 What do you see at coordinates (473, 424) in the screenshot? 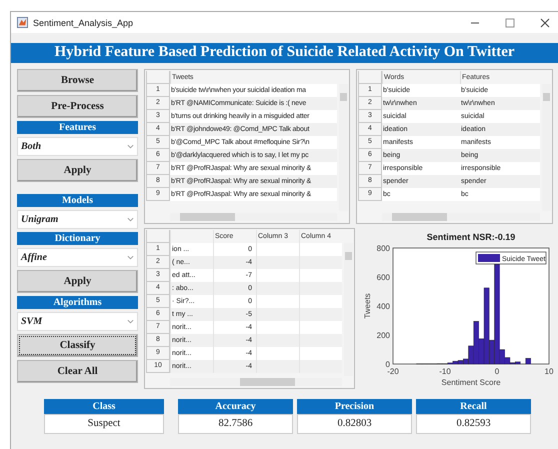
I see `metric-value: 0.82593` at bounding box center [473, 424].